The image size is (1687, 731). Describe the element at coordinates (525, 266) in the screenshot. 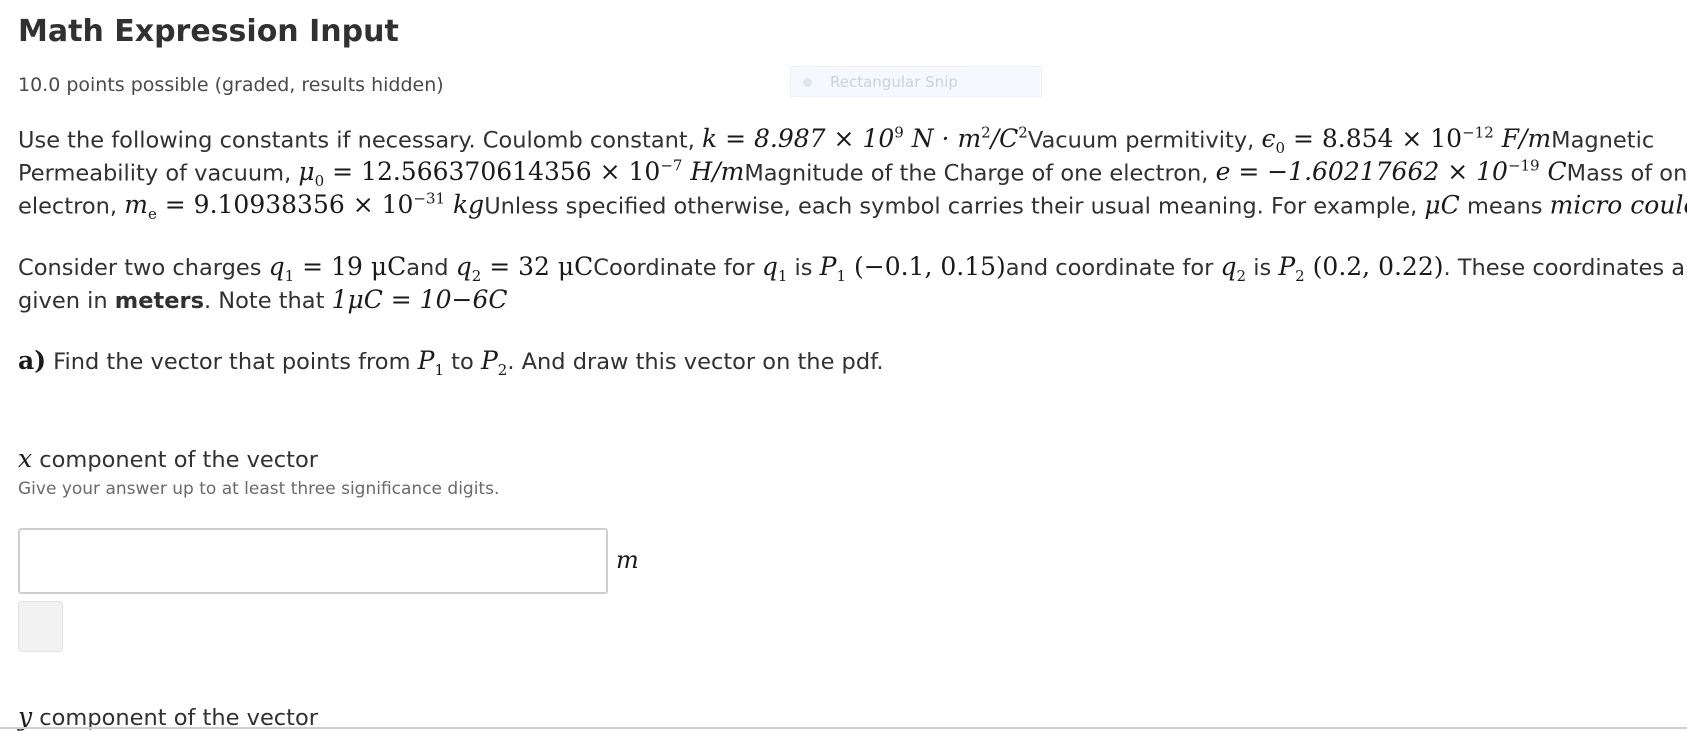

I see `charge-q2: q2 = 32 μC` at that location.